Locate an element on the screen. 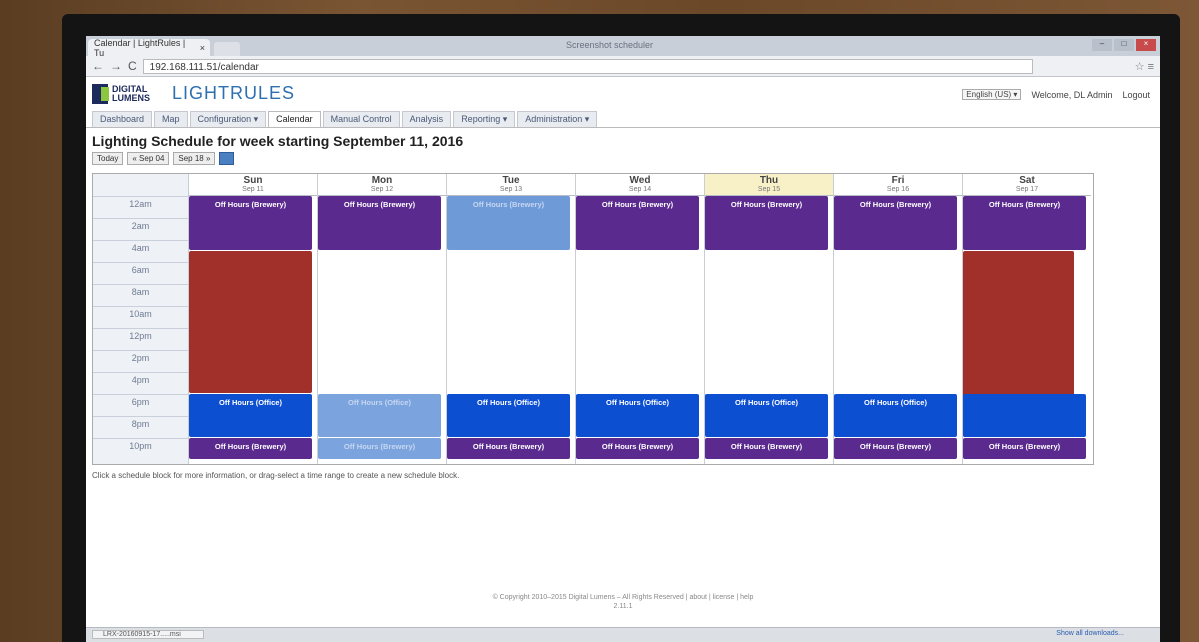 The image size is (1199, 642). time-slot-label: 8am is located at coordinates (140, 295).